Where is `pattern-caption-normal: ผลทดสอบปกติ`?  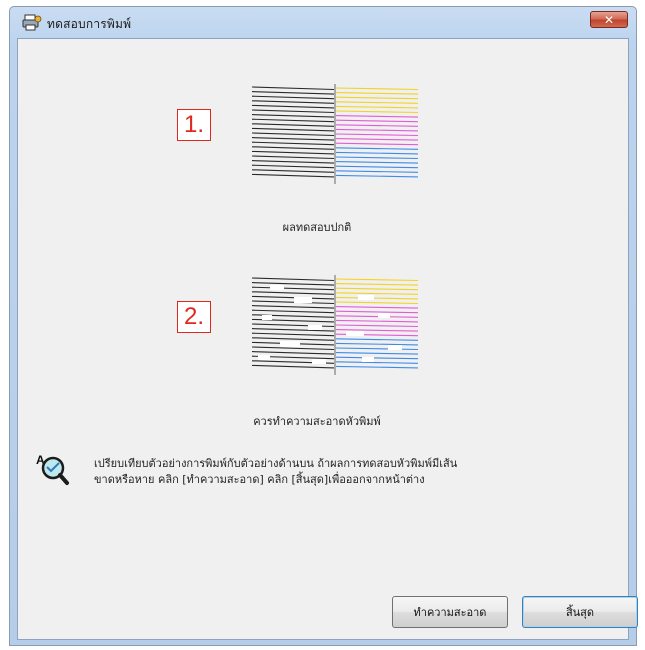
pattern-caption-normal: ผลทดสอบปกติ is located at coordinates (317, 227).